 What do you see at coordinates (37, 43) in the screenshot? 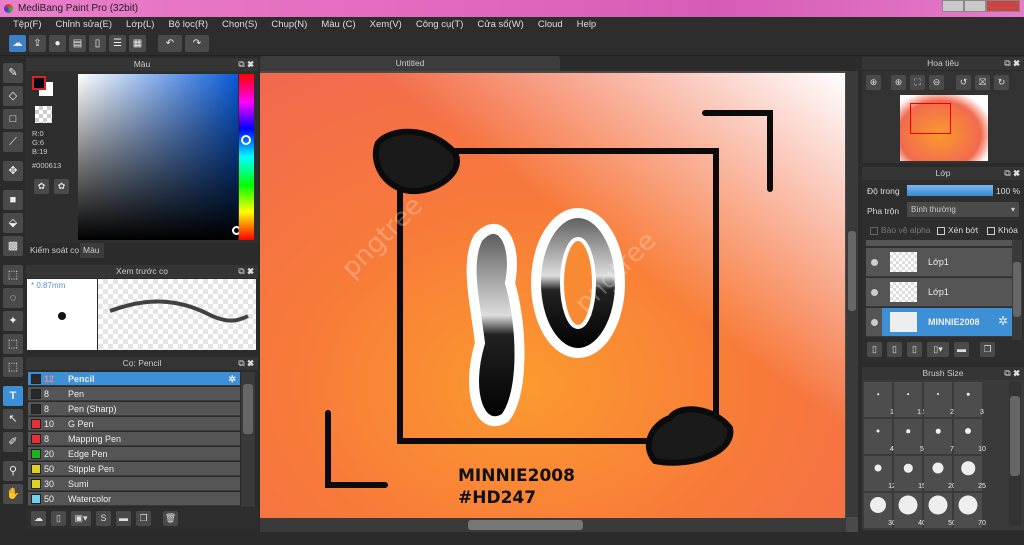
I see `share-icon: ⇪` at bounding box center [37, 43].